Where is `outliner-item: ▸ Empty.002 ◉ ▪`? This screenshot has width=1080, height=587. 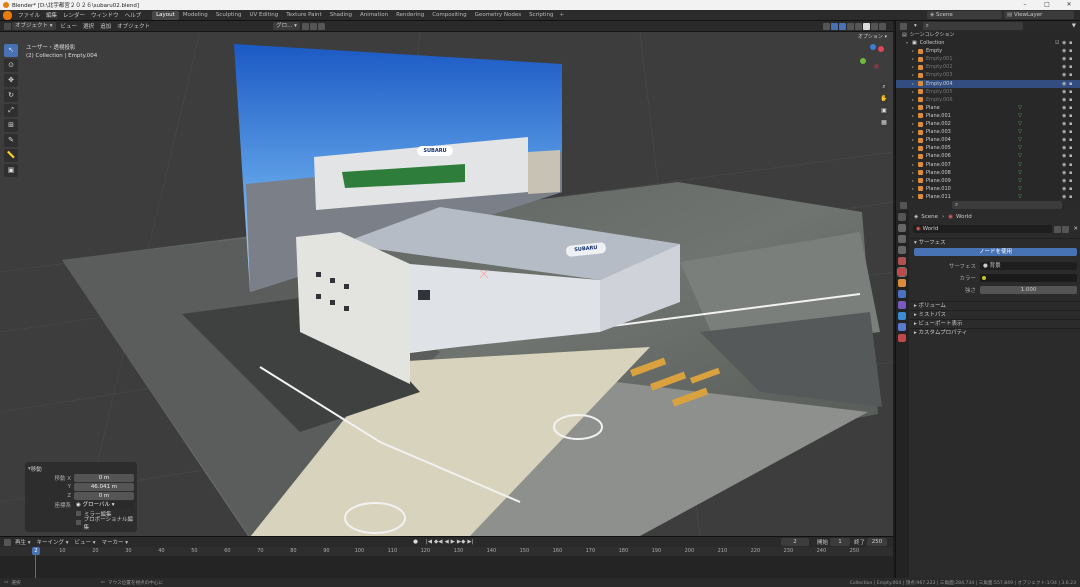 outliner-item: ▸ Empty.002 ◉ ▪ is located at coordinates (988, 67).